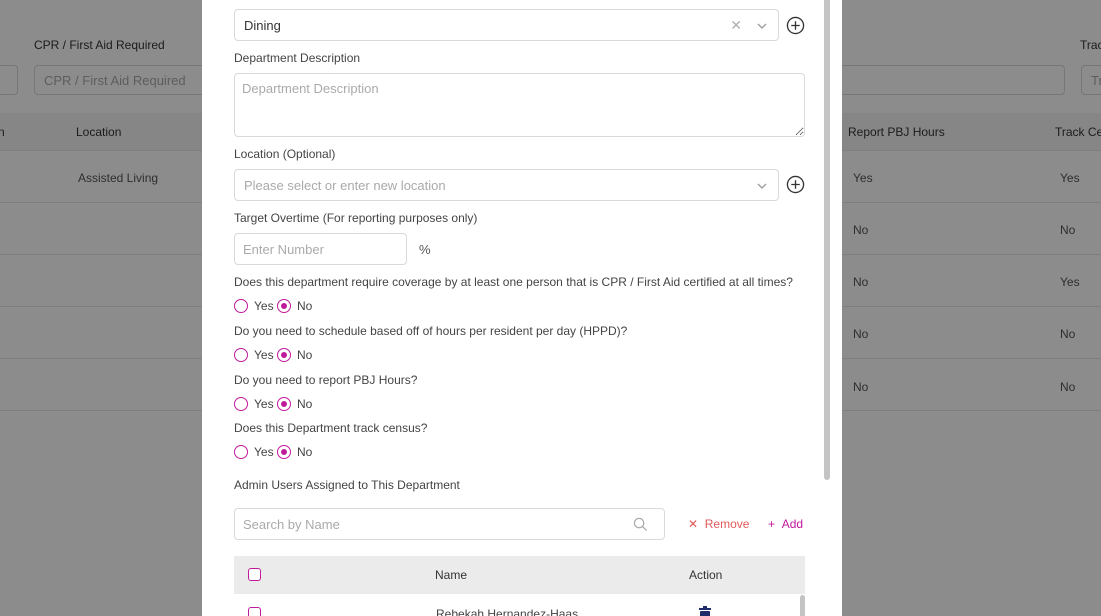  What do you see at coordinates (284, 404) in the screenshot?
I see `pbj-no-radio` at bounding box center [284, 404].